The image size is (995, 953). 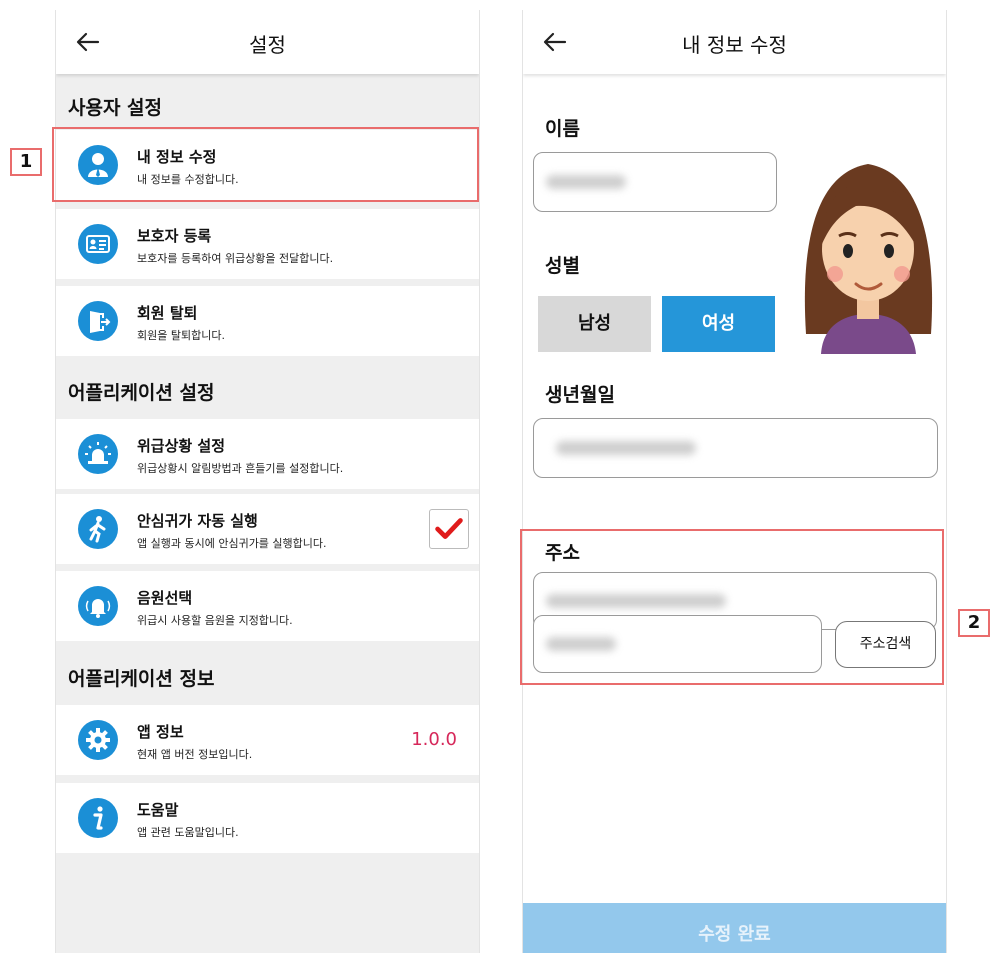 I want to click on checkmark-icon, so click(x=449, y=528).